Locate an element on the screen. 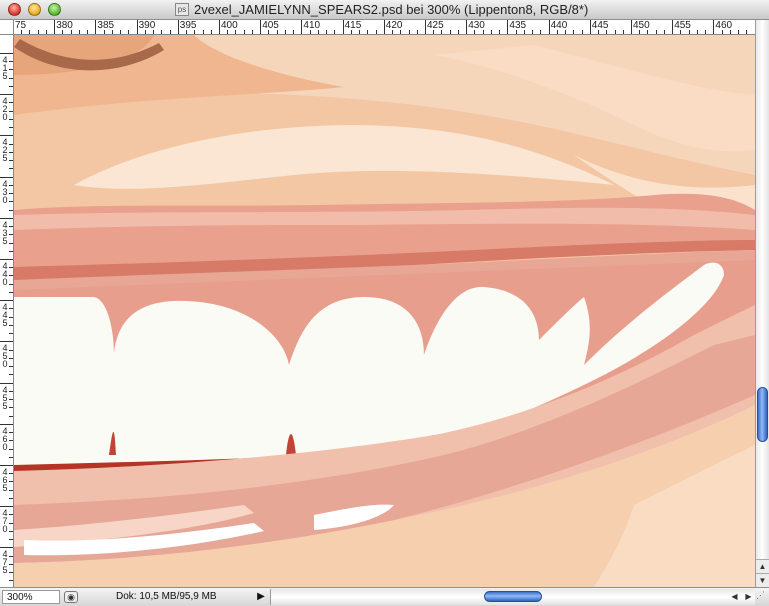 This screenshot has width=769, height=606. ruler-label: 450 is located at coordinates (5, 356).